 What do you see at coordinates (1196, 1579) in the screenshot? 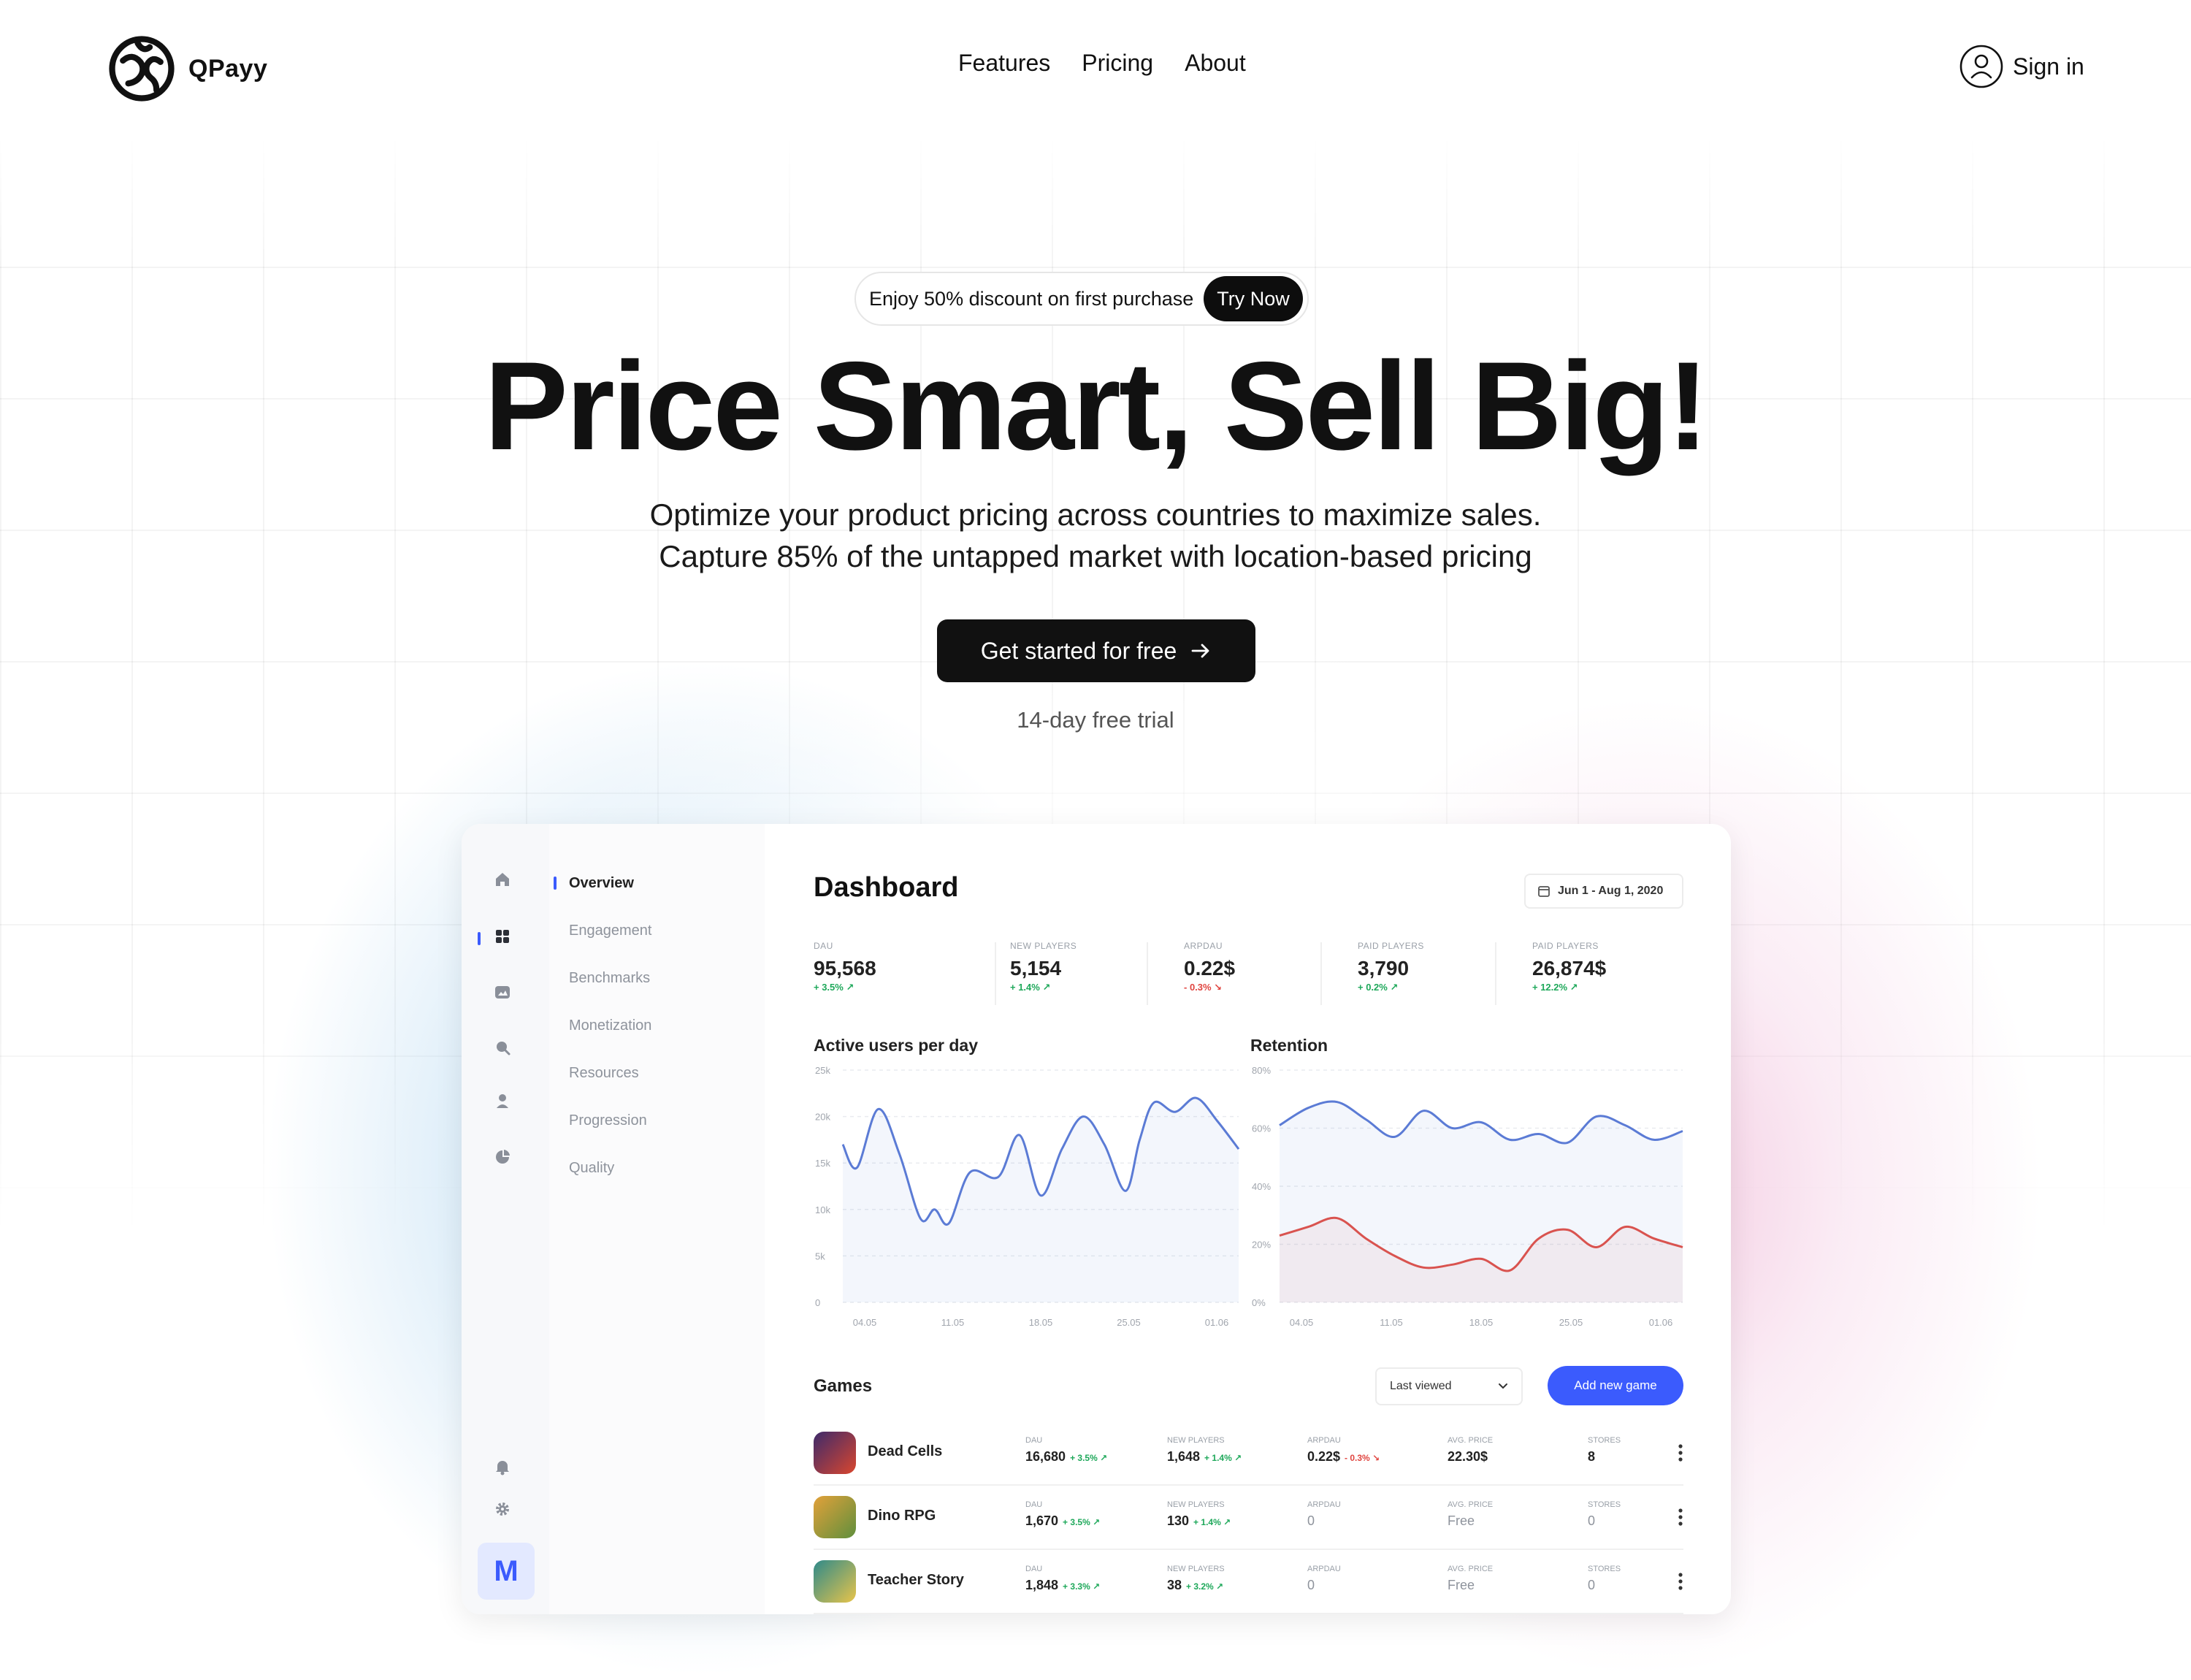
I see `game-cell: New players38+ 3.2% ↗` at bounding box center [1196, 1579].